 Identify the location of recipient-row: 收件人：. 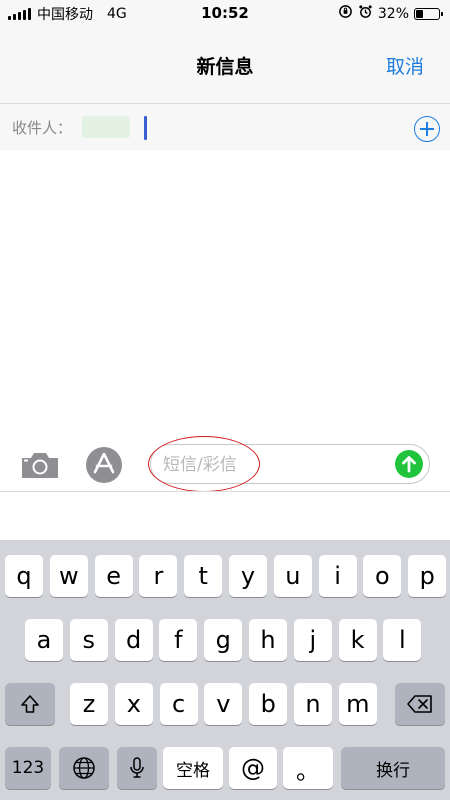
(225, 127).